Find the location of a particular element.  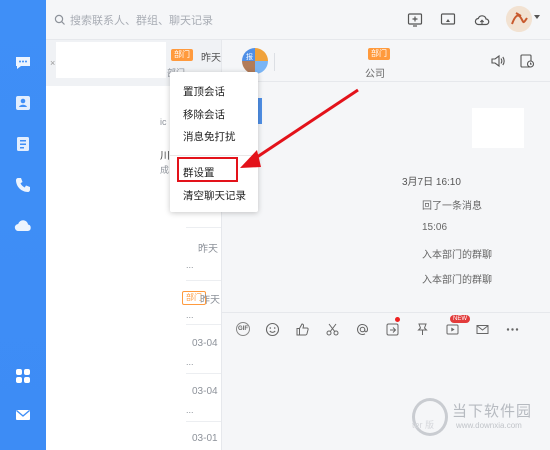

watermark-title: 当下软件园 is located at coordinates (492, 411).